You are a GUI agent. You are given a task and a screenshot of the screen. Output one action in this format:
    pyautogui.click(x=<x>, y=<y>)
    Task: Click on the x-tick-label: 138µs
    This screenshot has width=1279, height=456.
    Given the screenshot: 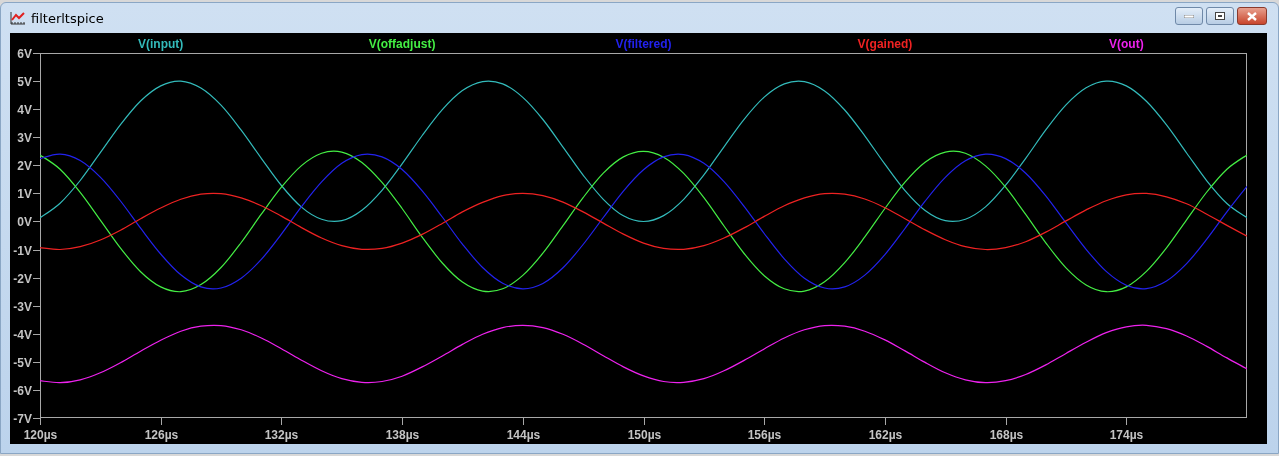 What is the action you would take?
    pyautogui.click(x=402, y=435)
    